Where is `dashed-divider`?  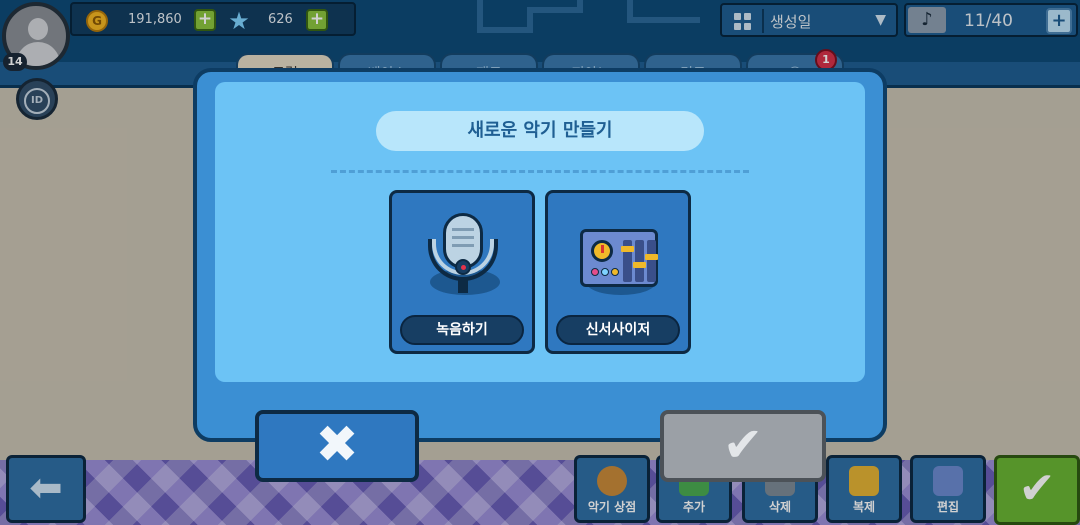
dashed-divider is located at coordinates (540, 171).